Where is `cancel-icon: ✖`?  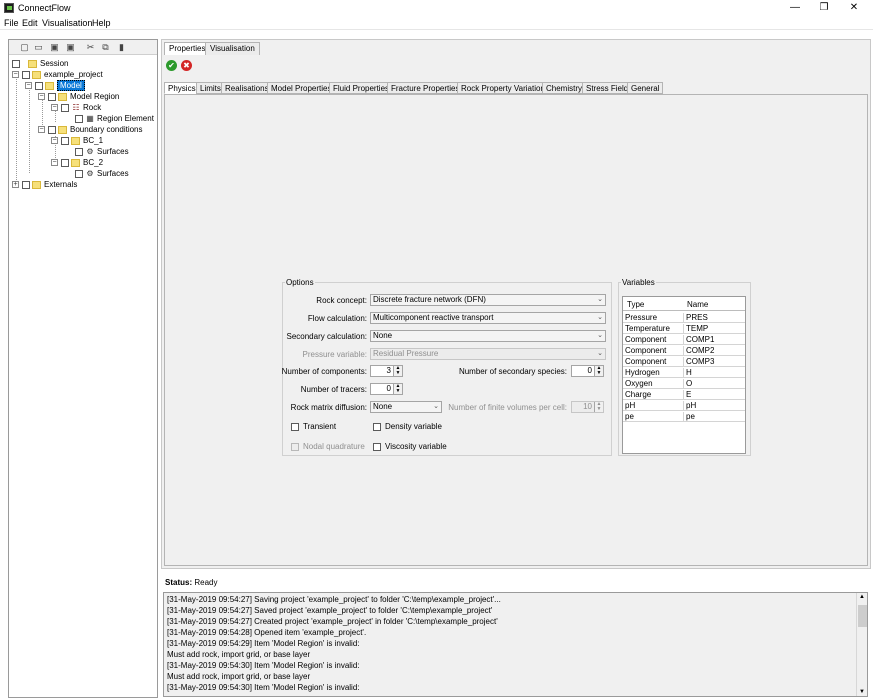
cancel-icon: ✖ is located at coordinates (186, 65).